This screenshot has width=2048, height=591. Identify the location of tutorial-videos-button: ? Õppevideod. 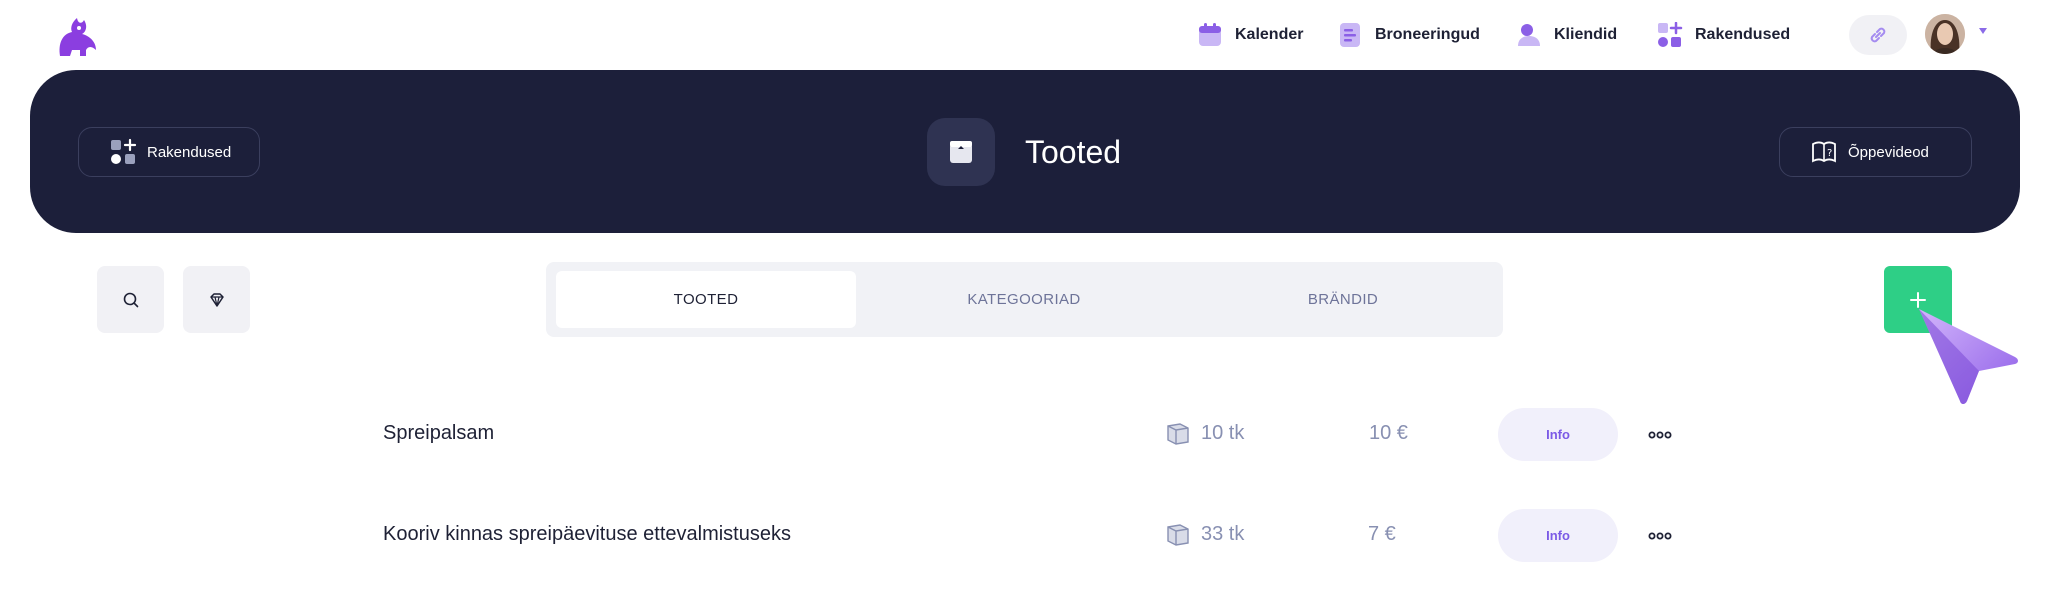
(1875, 152).